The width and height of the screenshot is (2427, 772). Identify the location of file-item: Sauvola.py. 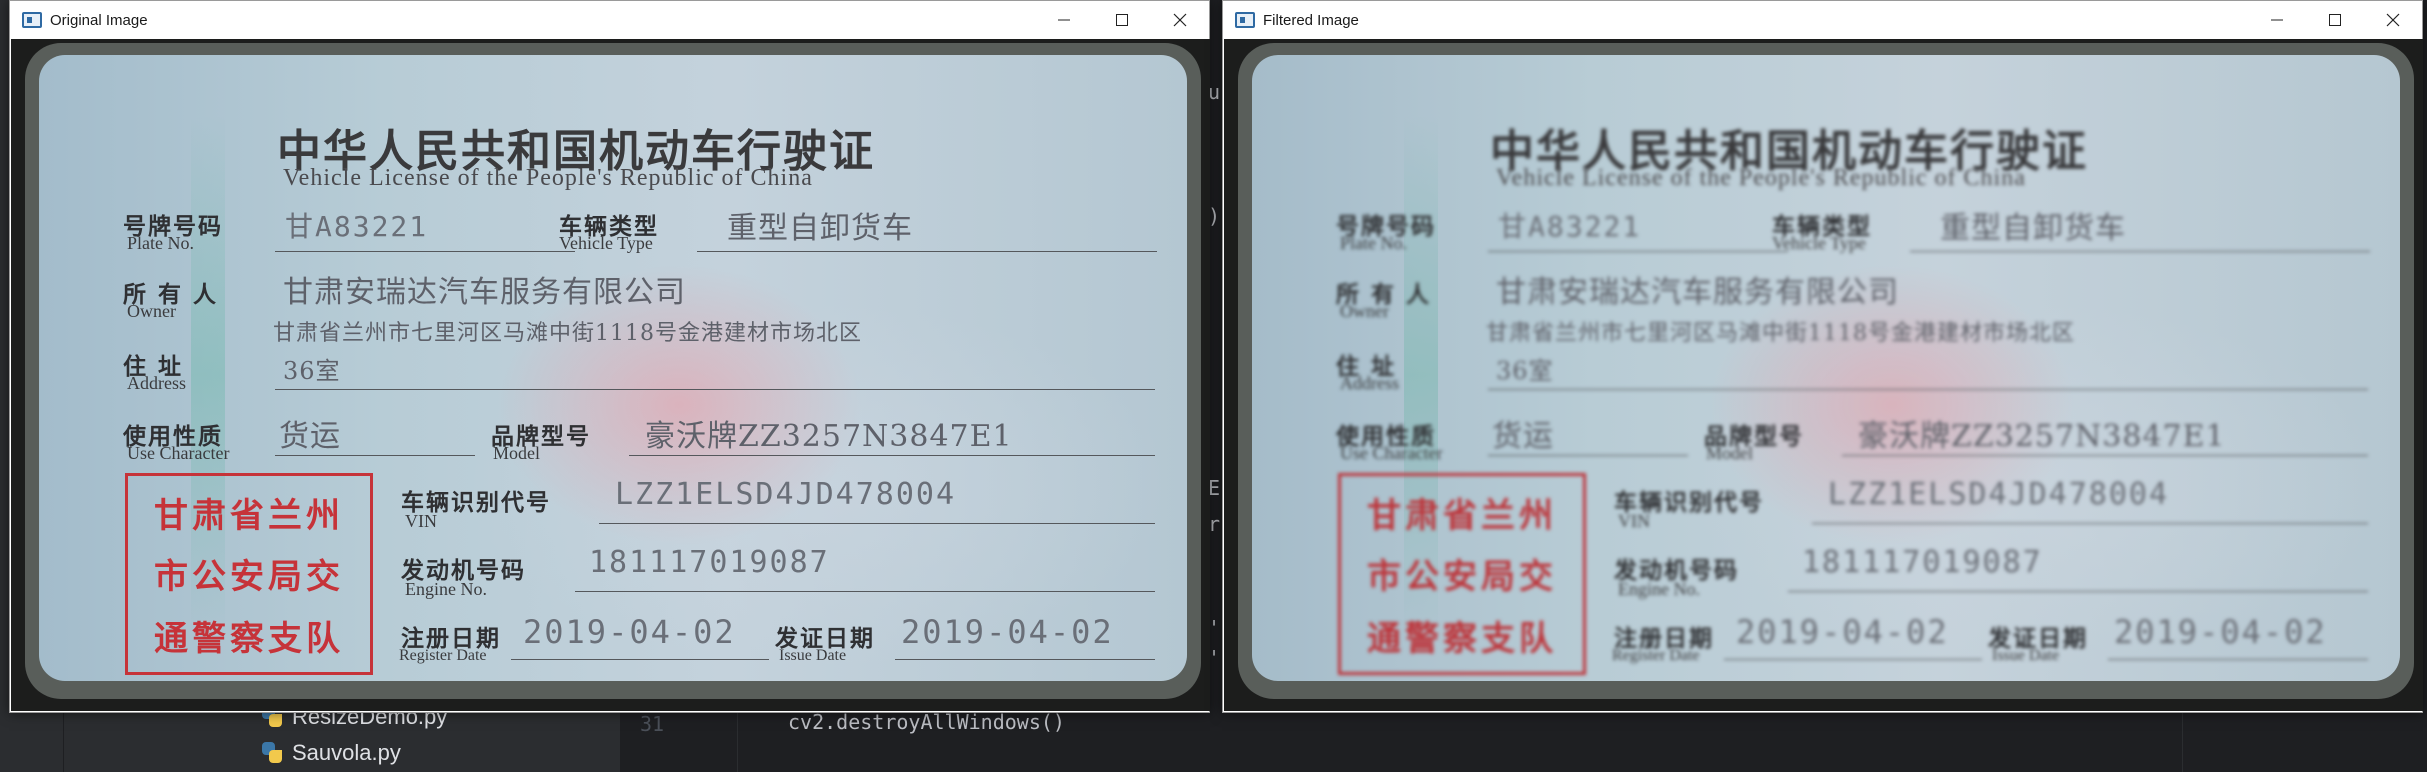
(330, 753).